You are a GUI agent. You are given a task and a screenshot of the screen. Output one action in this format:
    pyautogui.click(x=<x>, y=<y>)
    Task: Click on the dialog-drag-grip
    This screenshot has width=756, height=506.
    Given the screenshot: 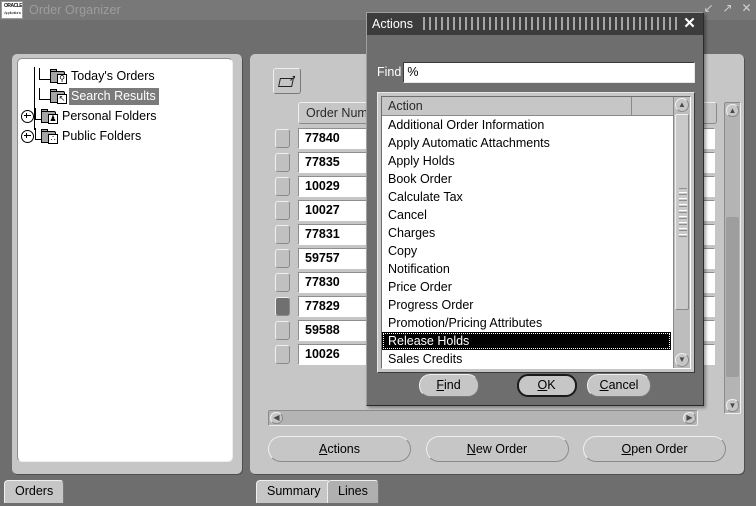 What is the action you would take?
    pyautogui.click(x=550, y=23)
    